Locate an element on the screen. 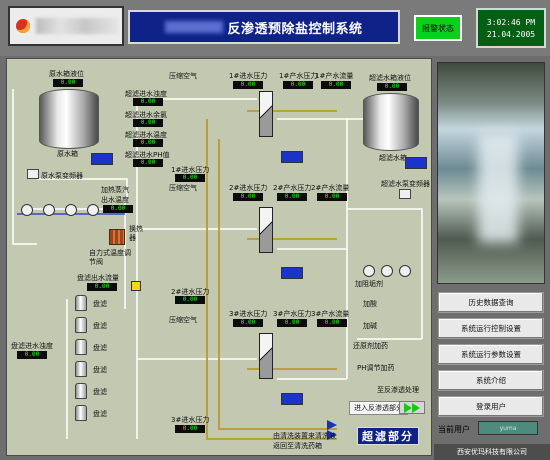  uf2-product-pressure-readout: 0.00 is located at coordinates (292, 197).